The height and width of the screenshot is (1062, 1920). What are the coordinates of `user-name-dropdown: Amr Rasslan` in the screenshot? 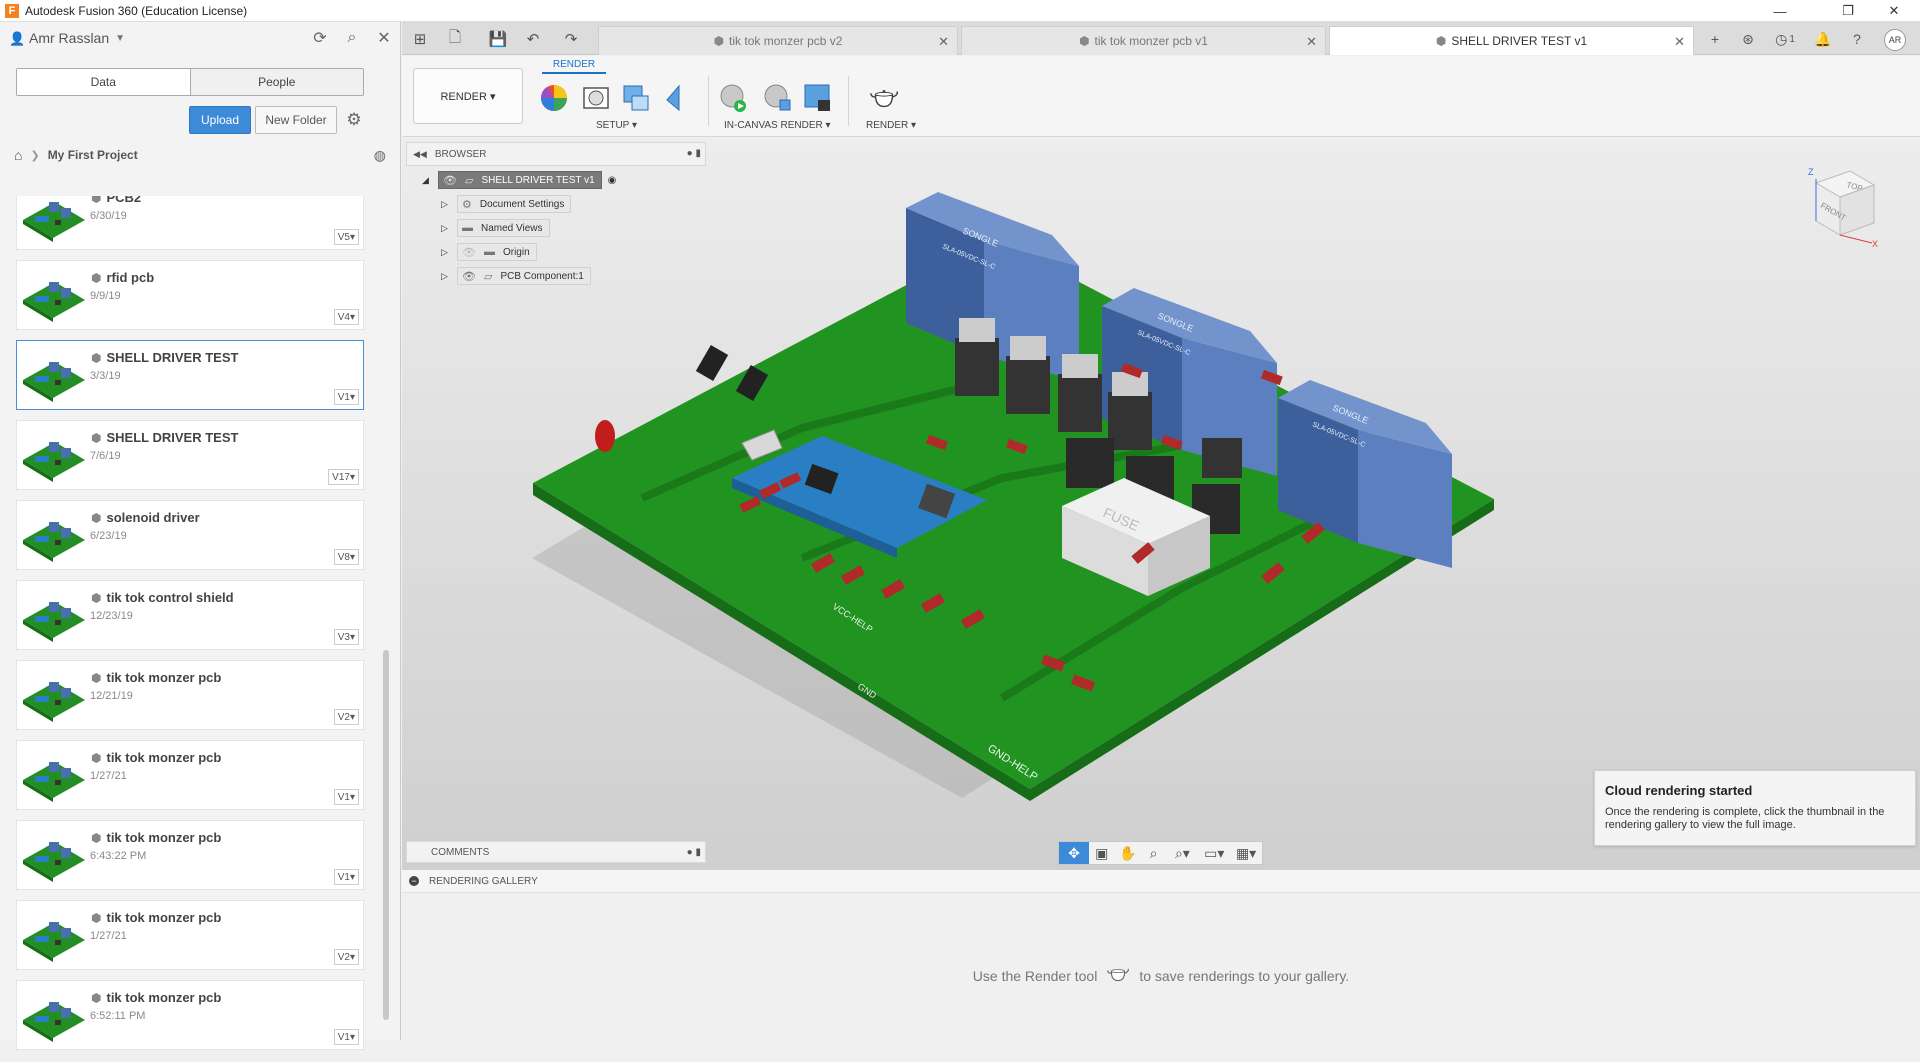 It's located at (69, 38).